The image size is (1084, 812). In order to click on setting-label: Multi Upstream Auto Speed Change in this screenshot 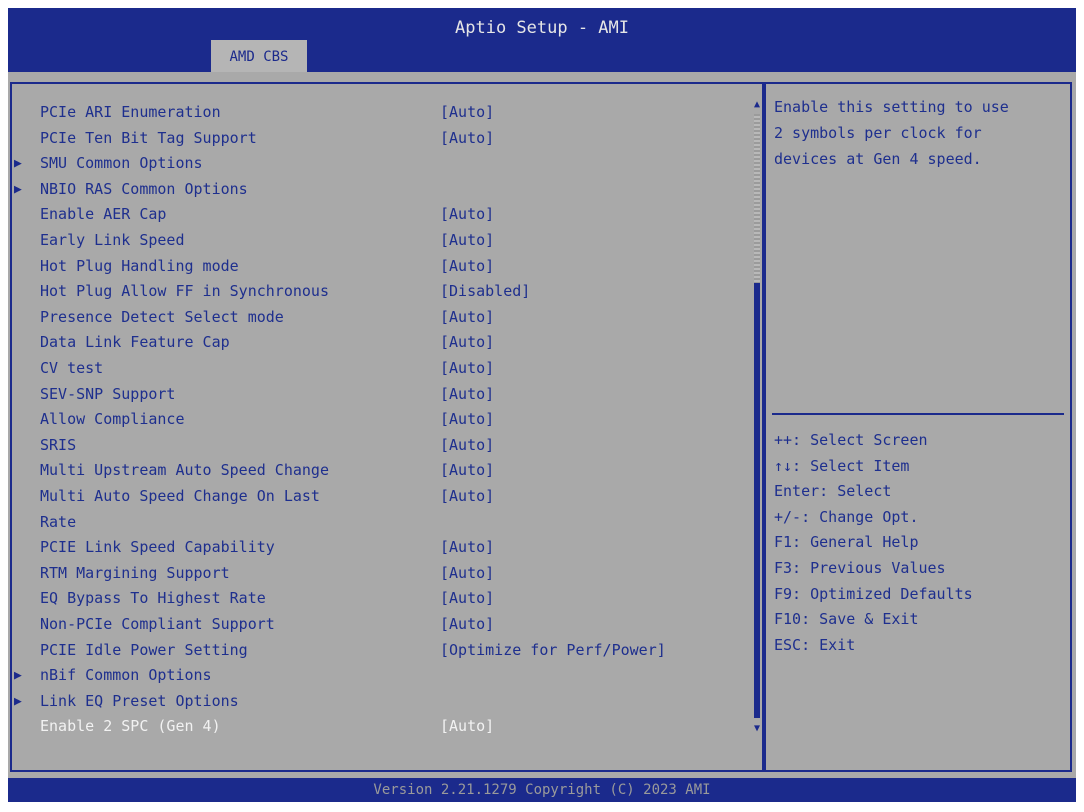, I will do `click(184, 470)`.